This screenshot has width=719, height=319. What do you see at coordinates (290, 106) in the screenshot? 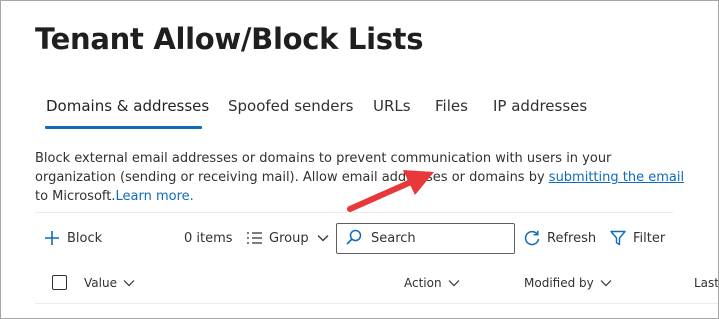
I see `tab-spoofed-senders: Spoofed senders` at bounding box center [290, 106].